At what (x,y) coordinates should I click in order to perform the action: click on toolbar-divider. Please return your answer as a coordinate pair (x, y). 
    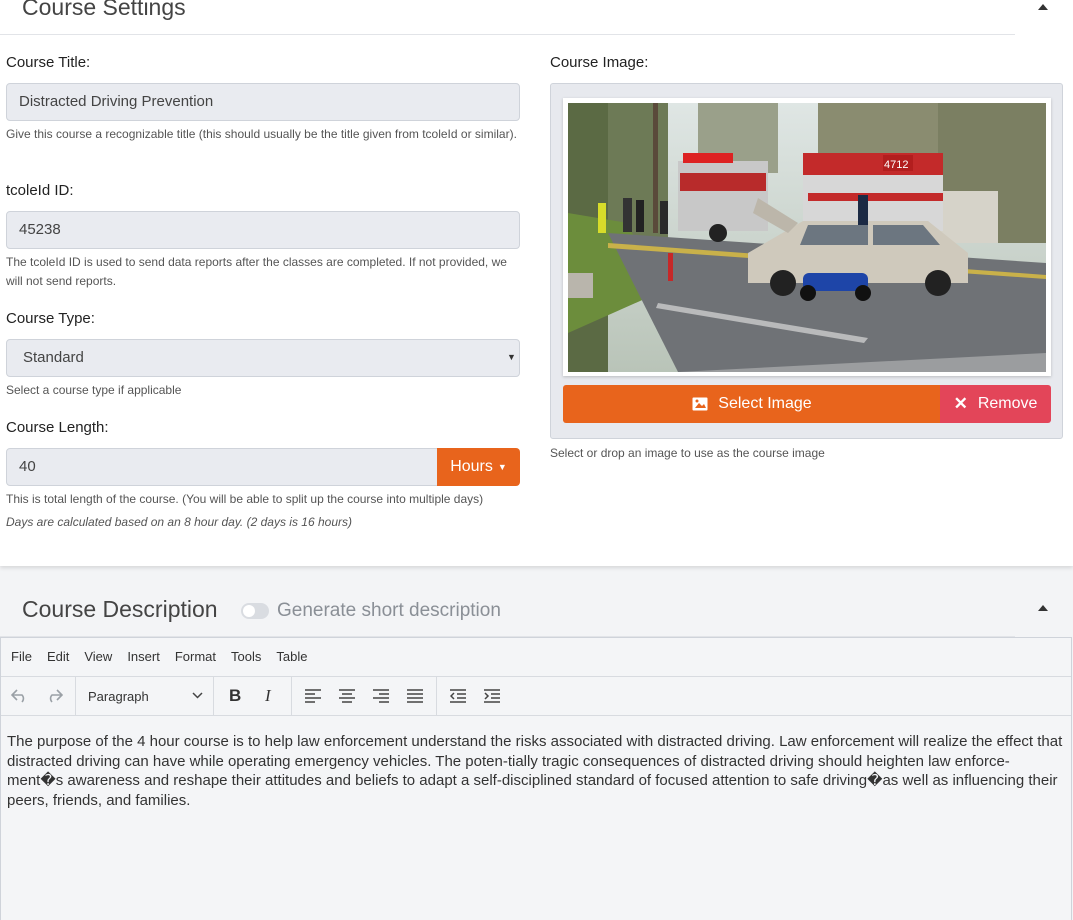
    Looking at the image, I should click on (536, 715).